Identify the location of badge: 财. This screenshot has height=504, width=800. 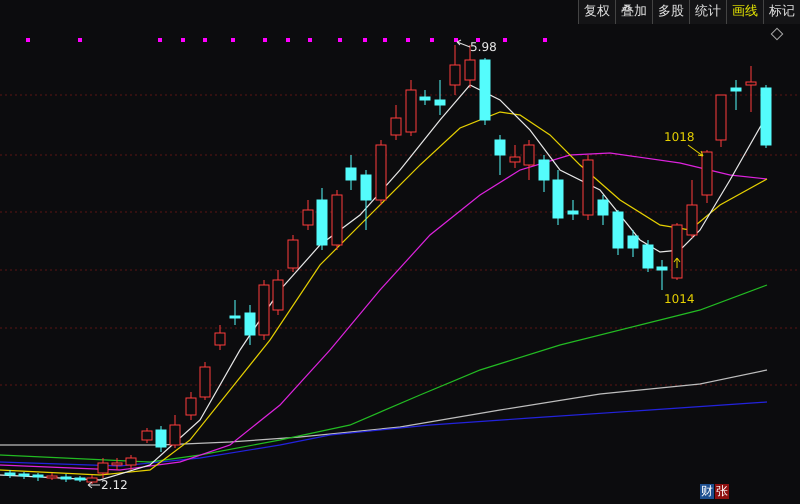
(707, 491).